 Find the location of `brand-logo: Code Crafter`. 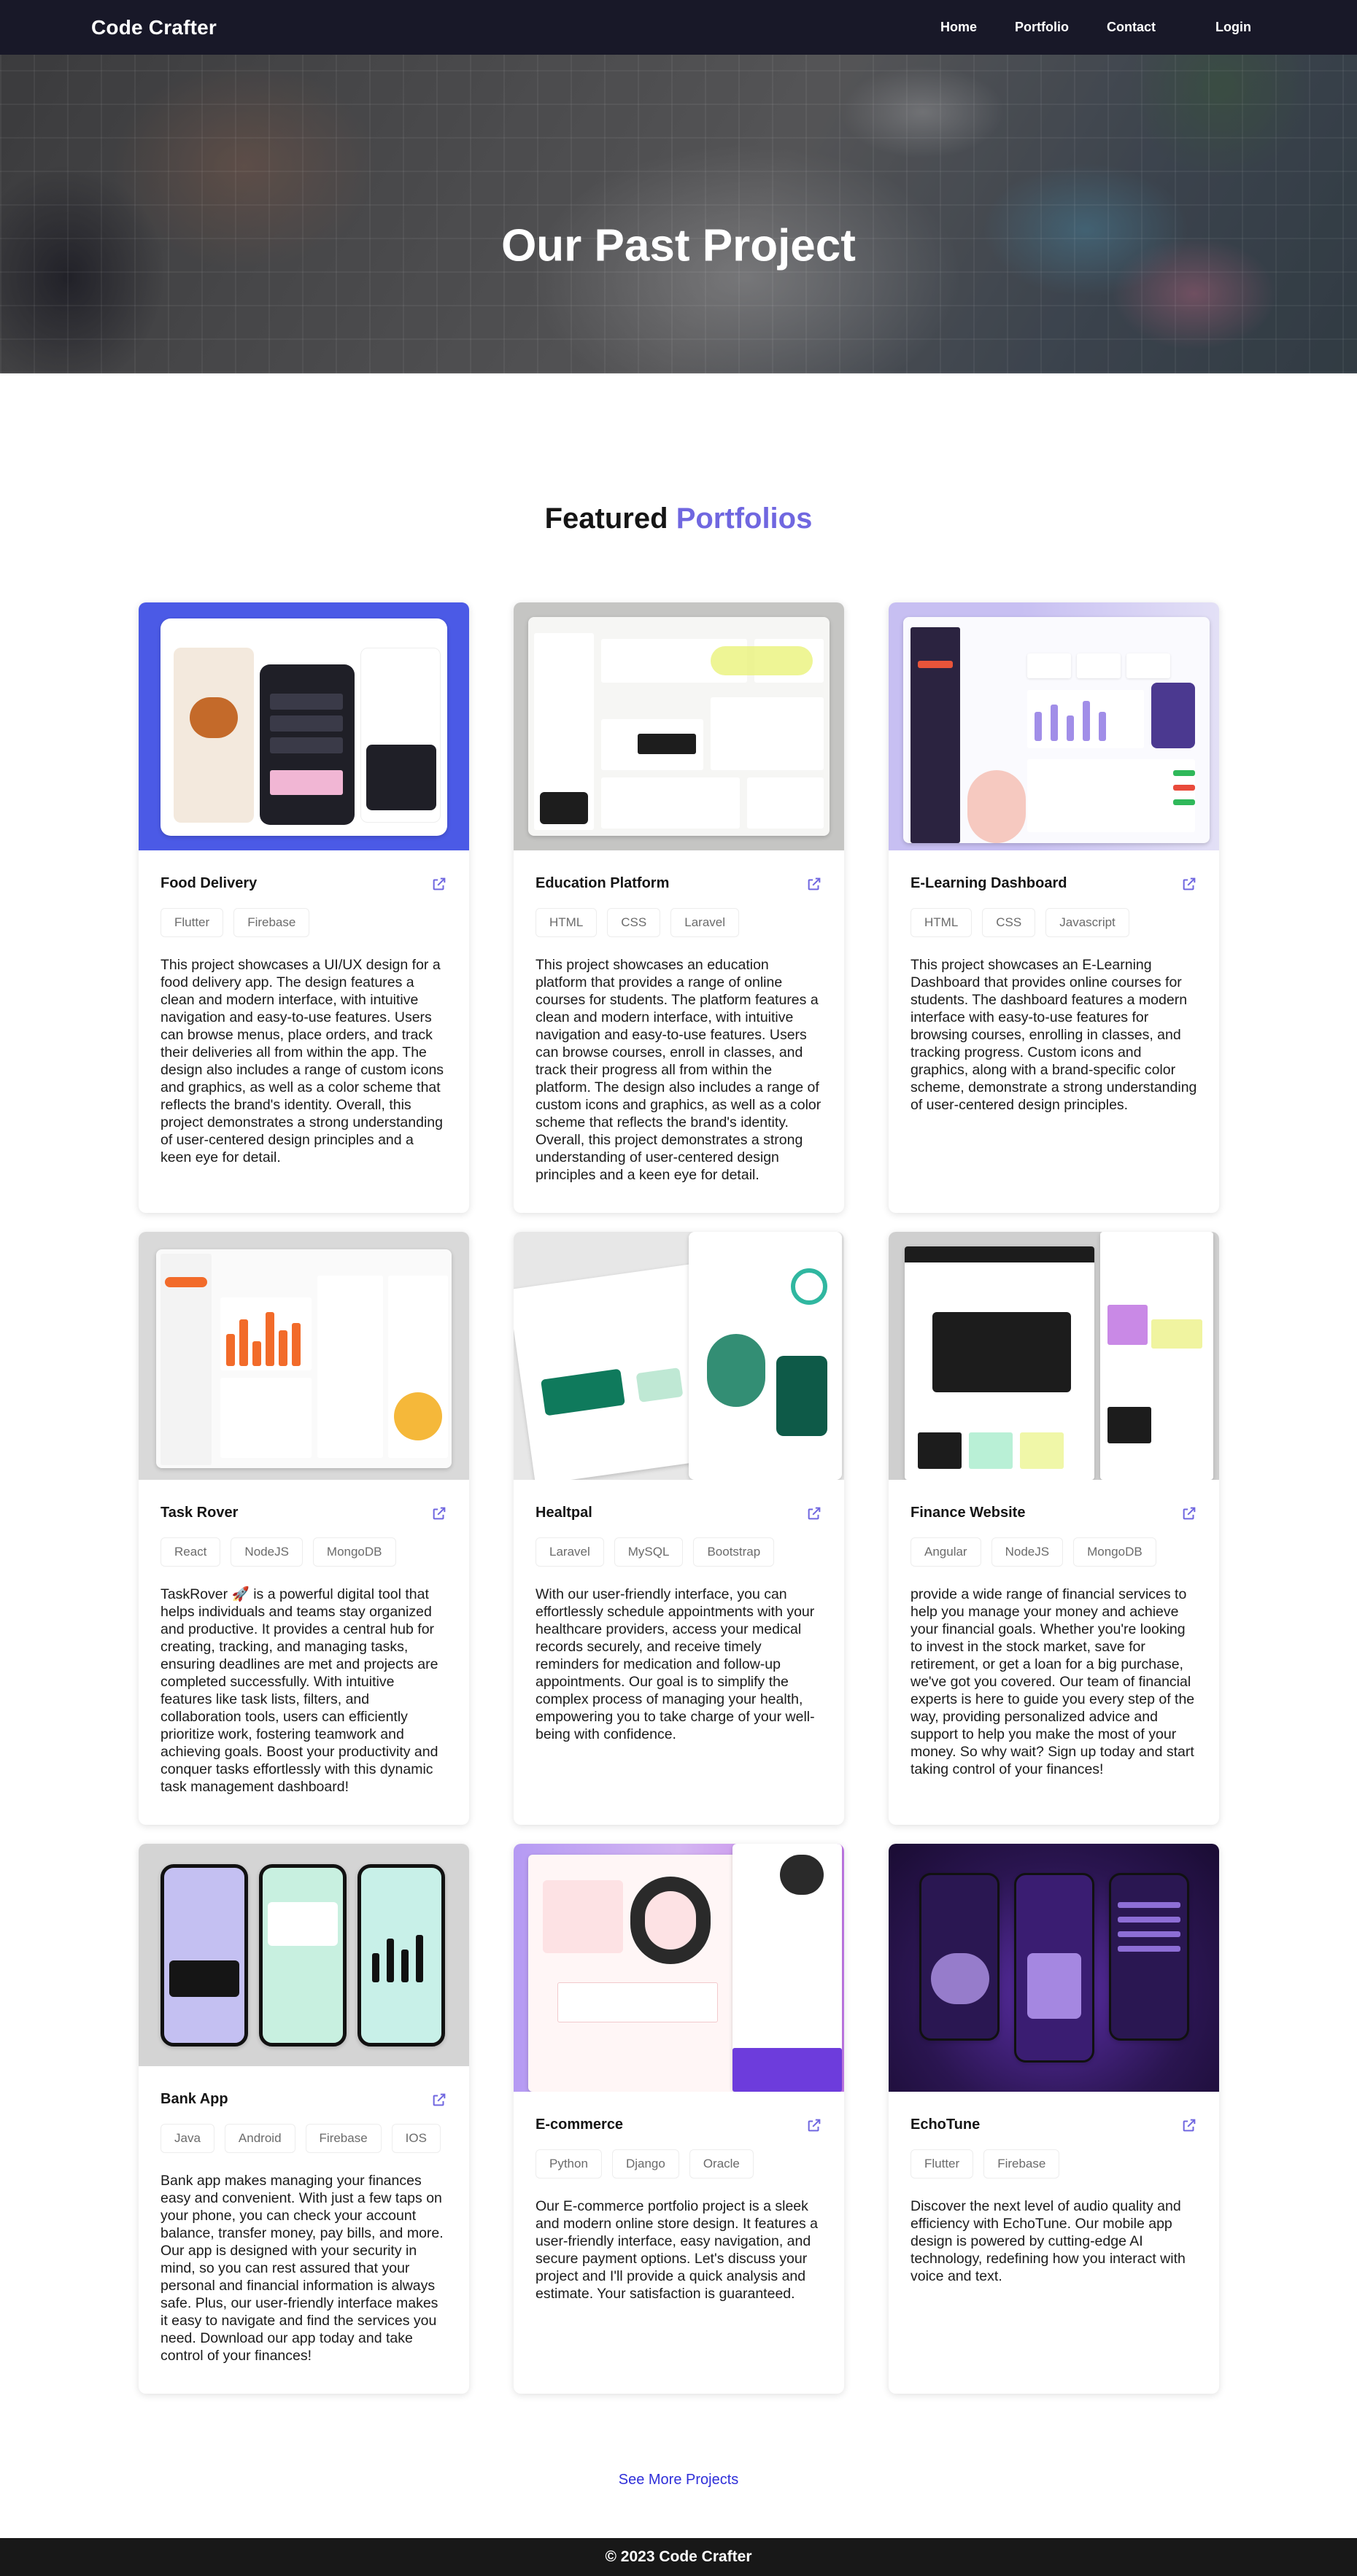

brand-logo: Code Crafter is located at coordinates (154, 28).